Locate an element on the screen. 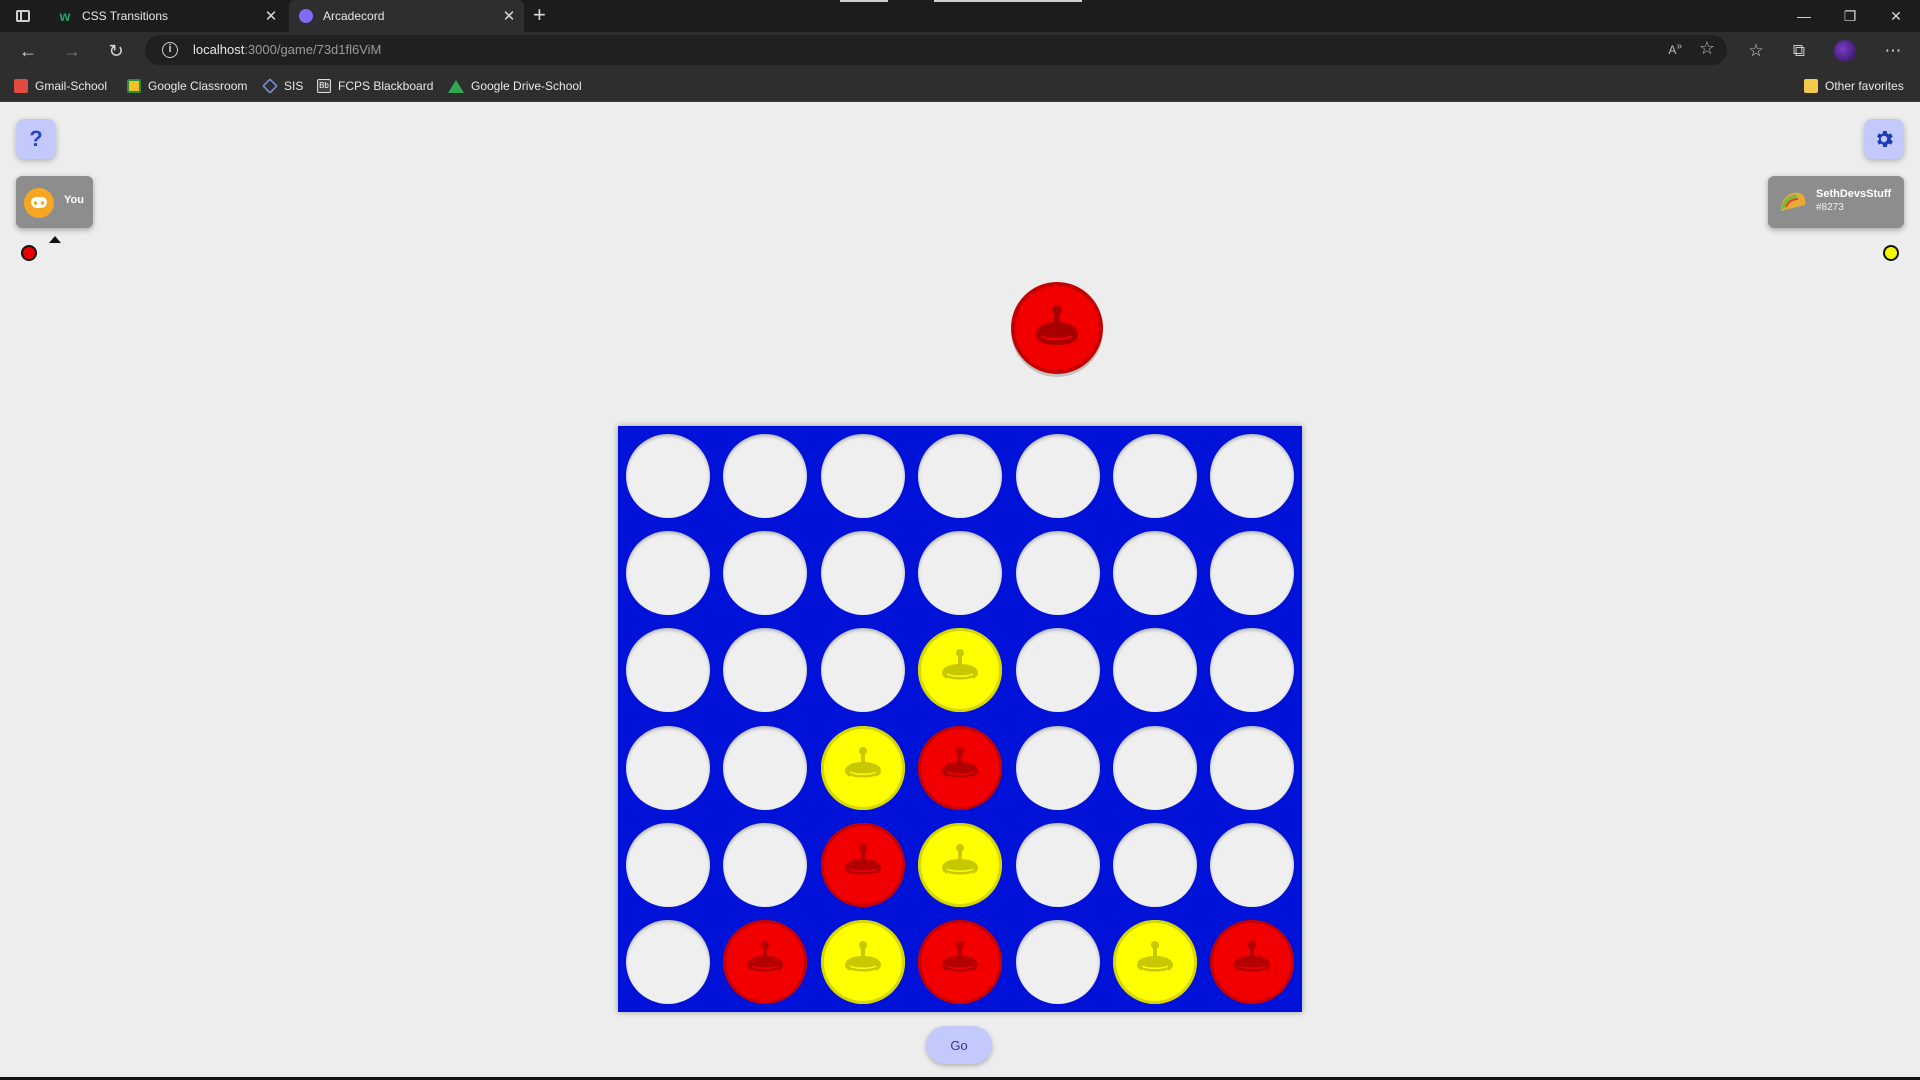  gmail-icon is located at coordinates (21, 86).